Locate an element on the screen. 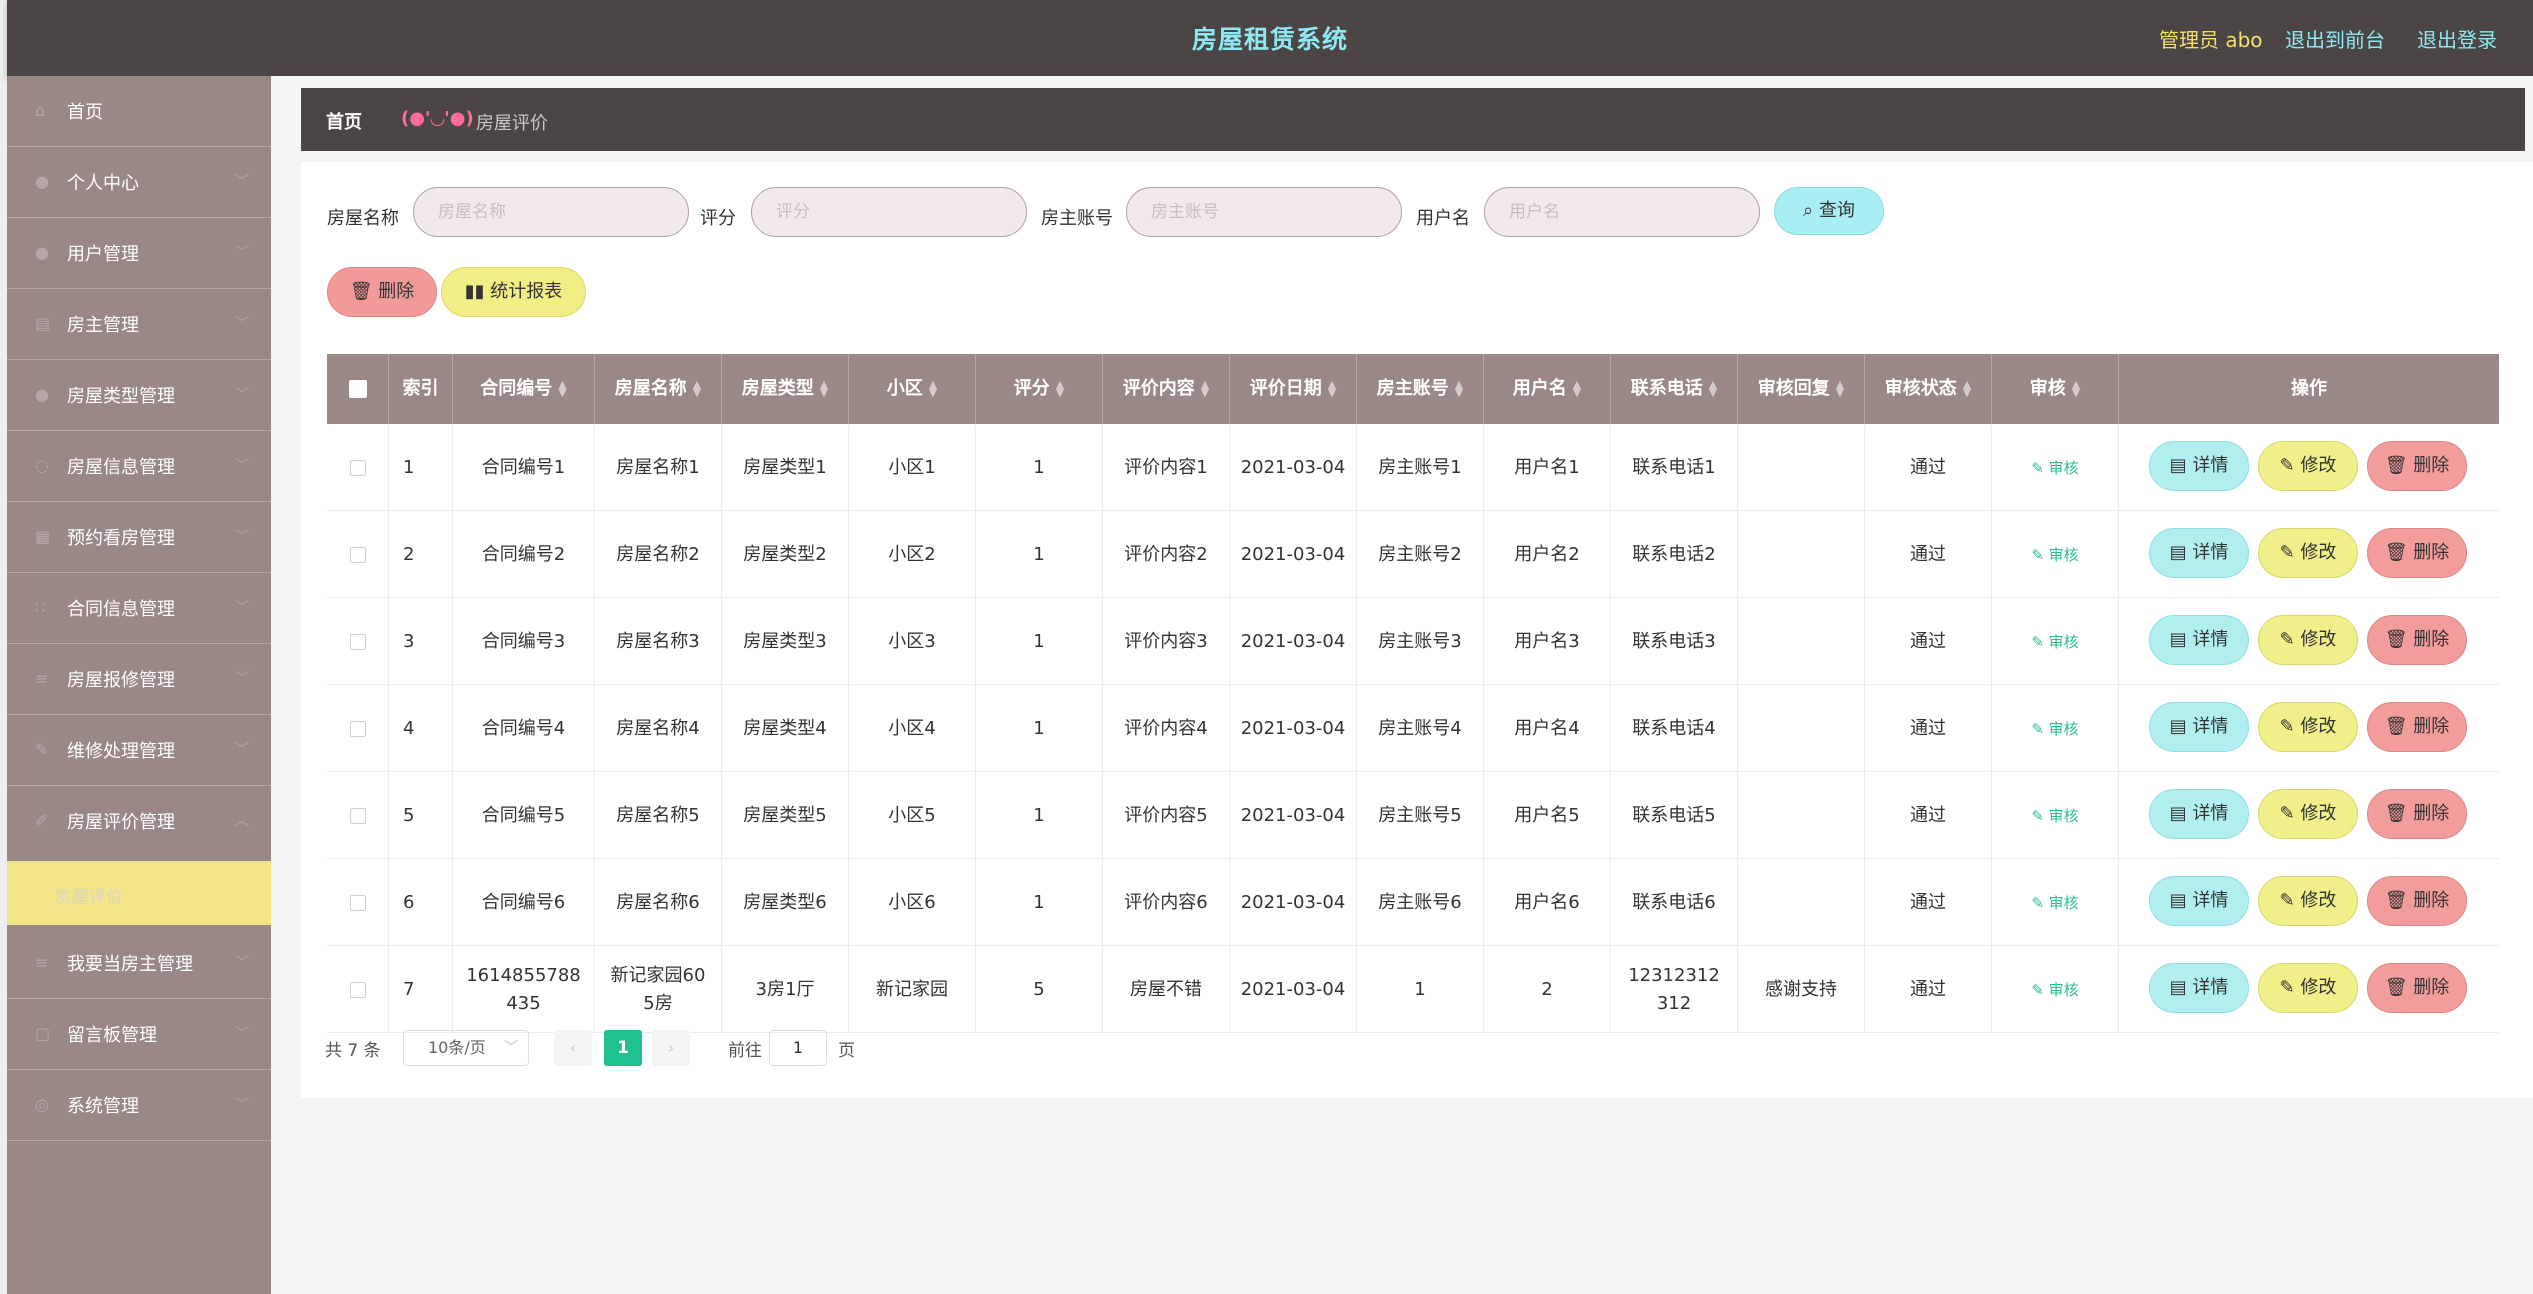 This screenshot has width=2533, height=1294. sidebar-subitem-house-review: 房屋评价 is located at coordinates (139, 893).